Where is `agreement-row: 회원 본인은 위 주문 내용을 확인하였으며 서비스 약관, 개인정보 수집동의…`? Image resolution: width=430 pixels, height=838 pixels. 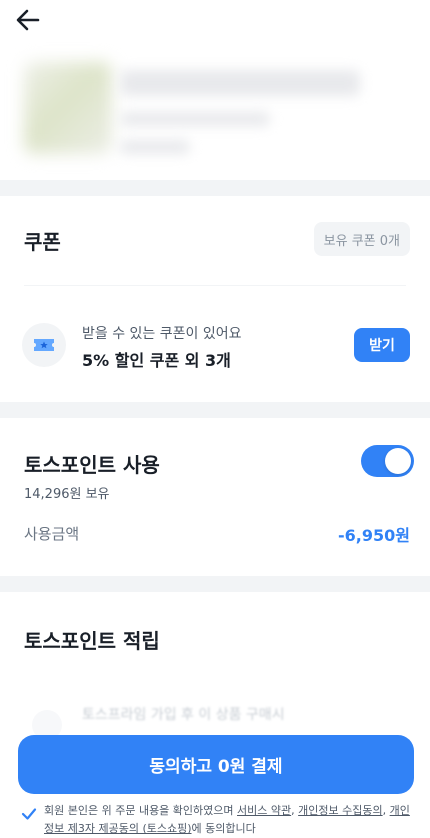 agreement-row: 회원 본인은 위 주문 내용을 확인하였으며 서비스 약관, 개인정보 수집동의… is located at coordinates (218, 818).